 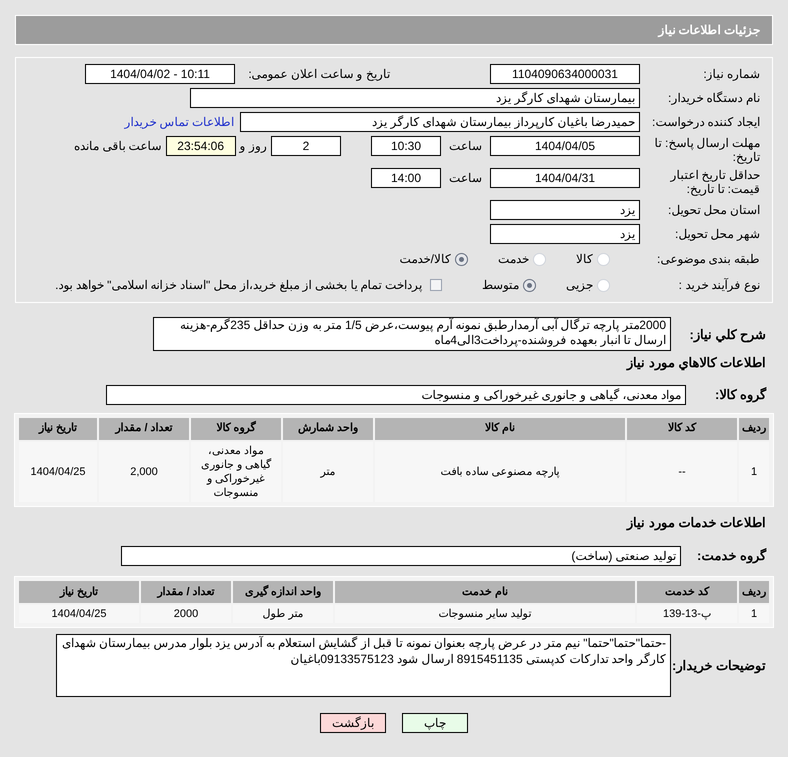 What do you see at coordinates (705, 122) in the screenshot?
I see `field-label: ایجاد کننده درخواست:` at bounding box center [705, 122].